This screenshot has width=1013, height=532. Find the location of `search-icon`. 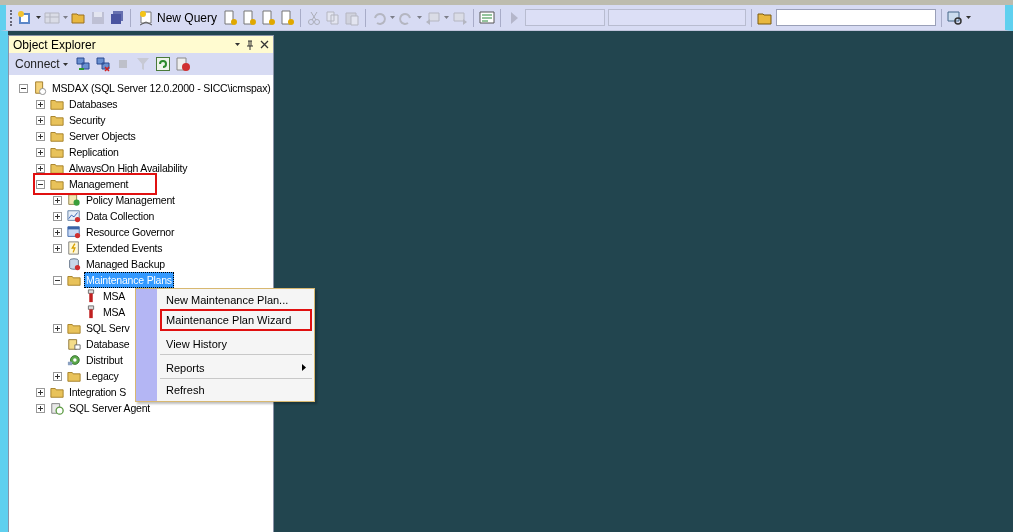

search-icon is located at coordinates (955, 17).